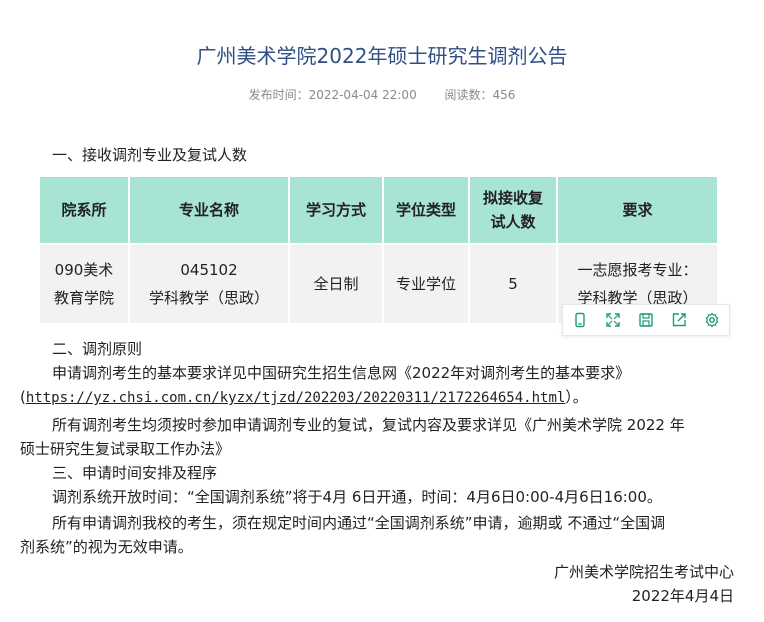 The width and height of the screenshot is (764, 622). Describe the element at coordinates (513, 210) in the screenshot. I see `header-quota: 拟接收复 试人数` at that location.